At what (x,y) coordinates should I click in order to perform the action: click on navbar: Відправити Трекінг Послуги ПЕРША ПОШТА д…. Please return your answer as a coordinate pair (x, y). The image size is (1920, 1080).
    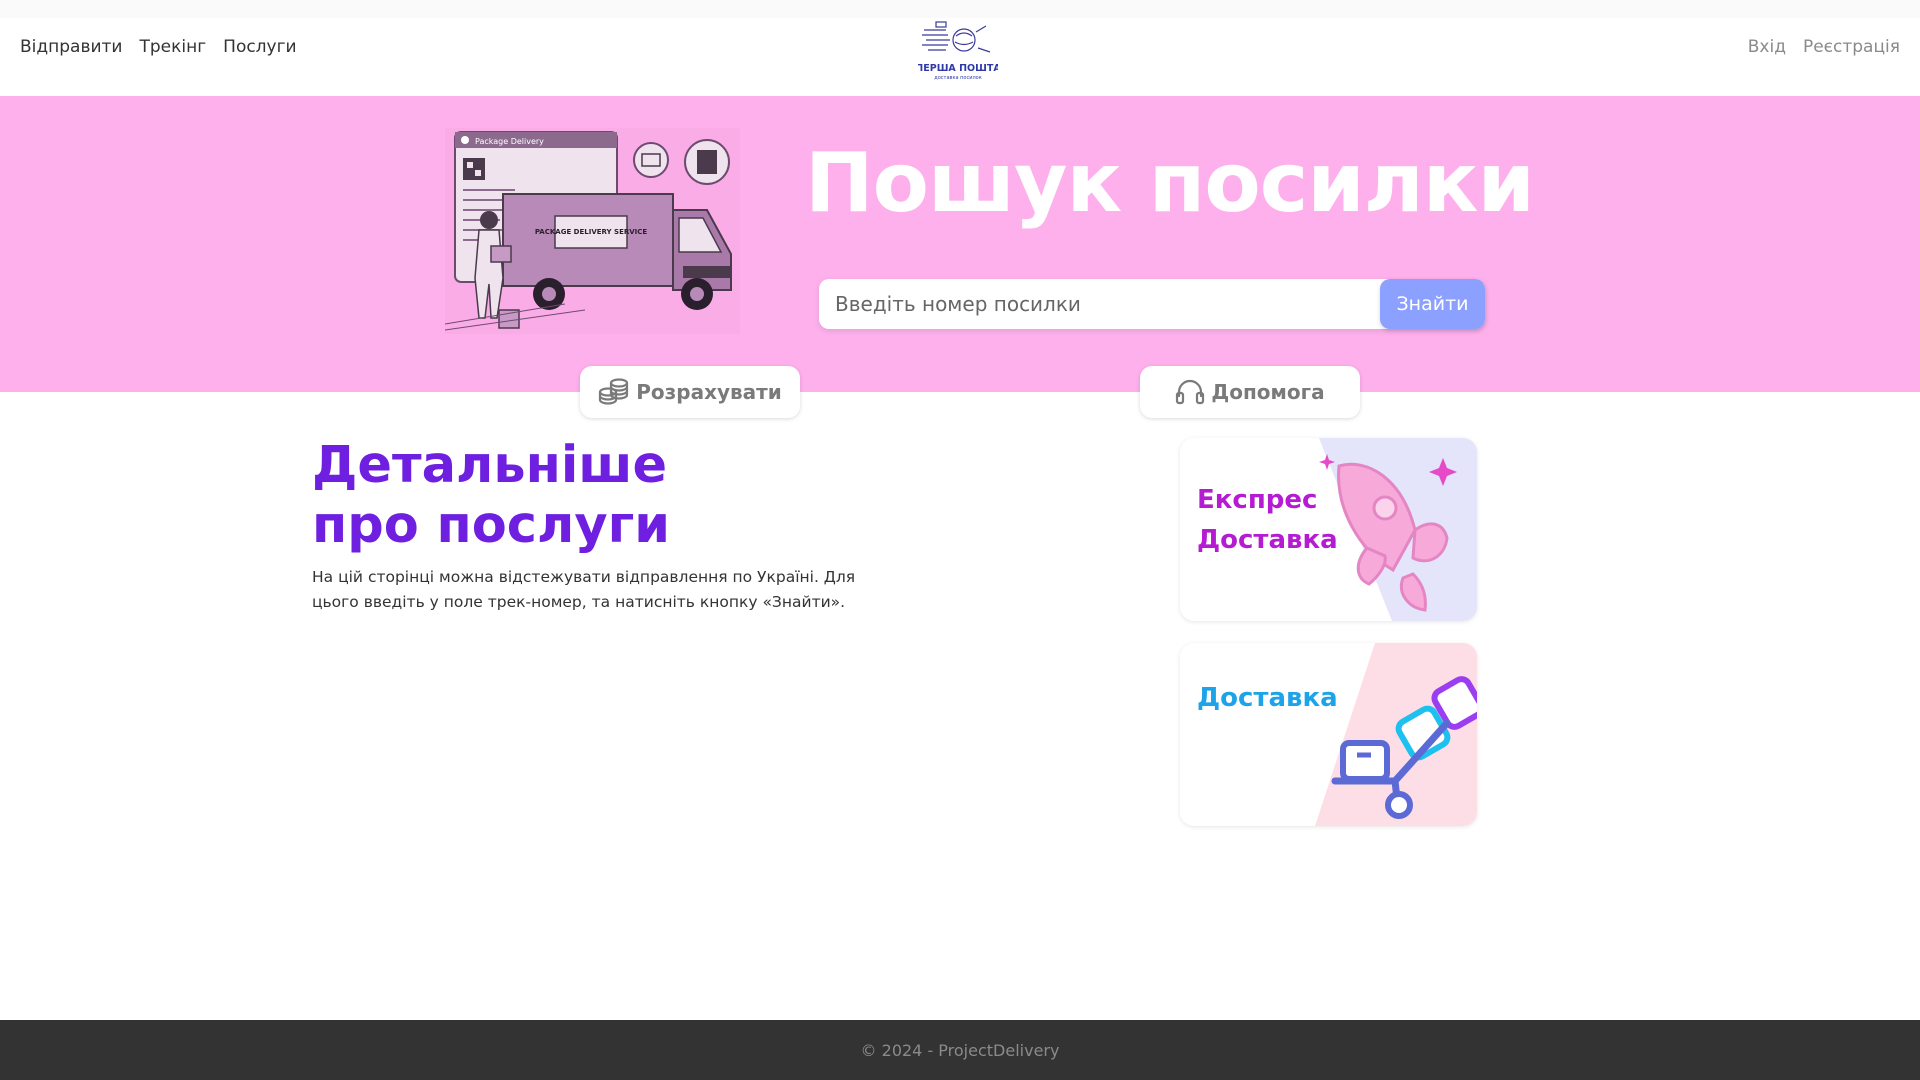
    Looking at the image, I should click on (960, 57).